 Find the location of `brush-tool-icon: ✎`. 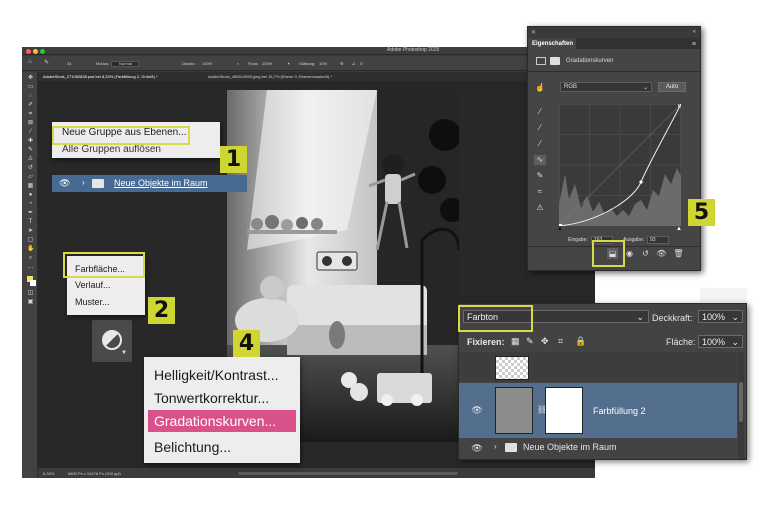

brush-tool-icon: ✎ is located at coordinates (46, 62).